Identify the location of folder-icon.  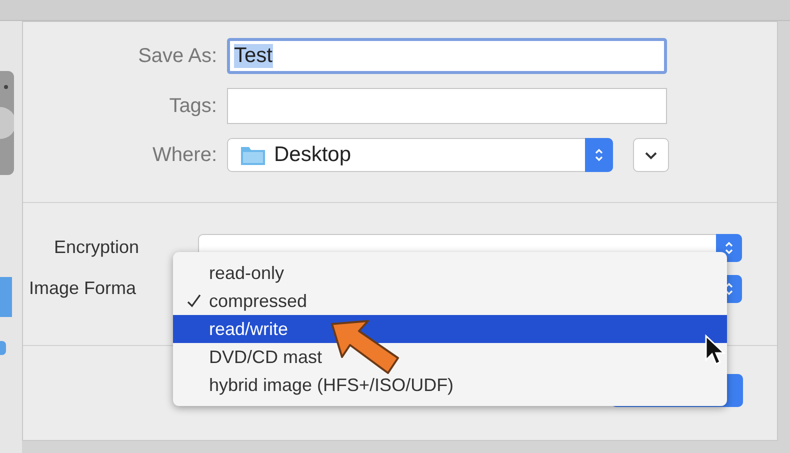
(253, 155).